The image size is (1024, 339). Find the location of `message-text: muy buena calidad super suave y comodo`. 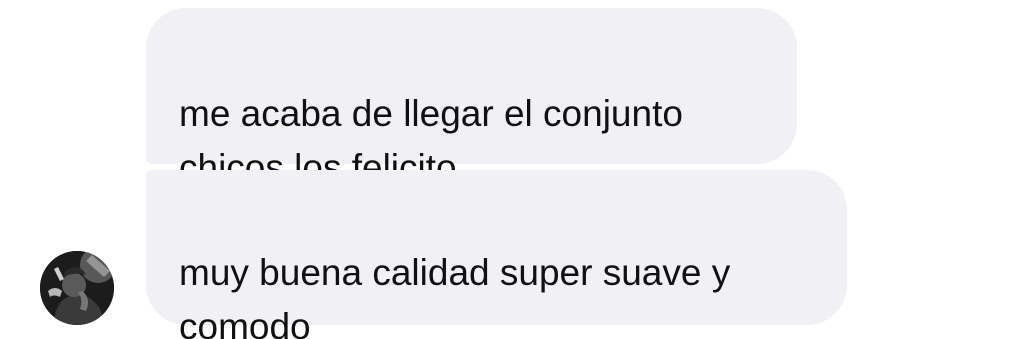

message-text: muy buena calidad super suave y comodo is located at coordinates (455, 295).